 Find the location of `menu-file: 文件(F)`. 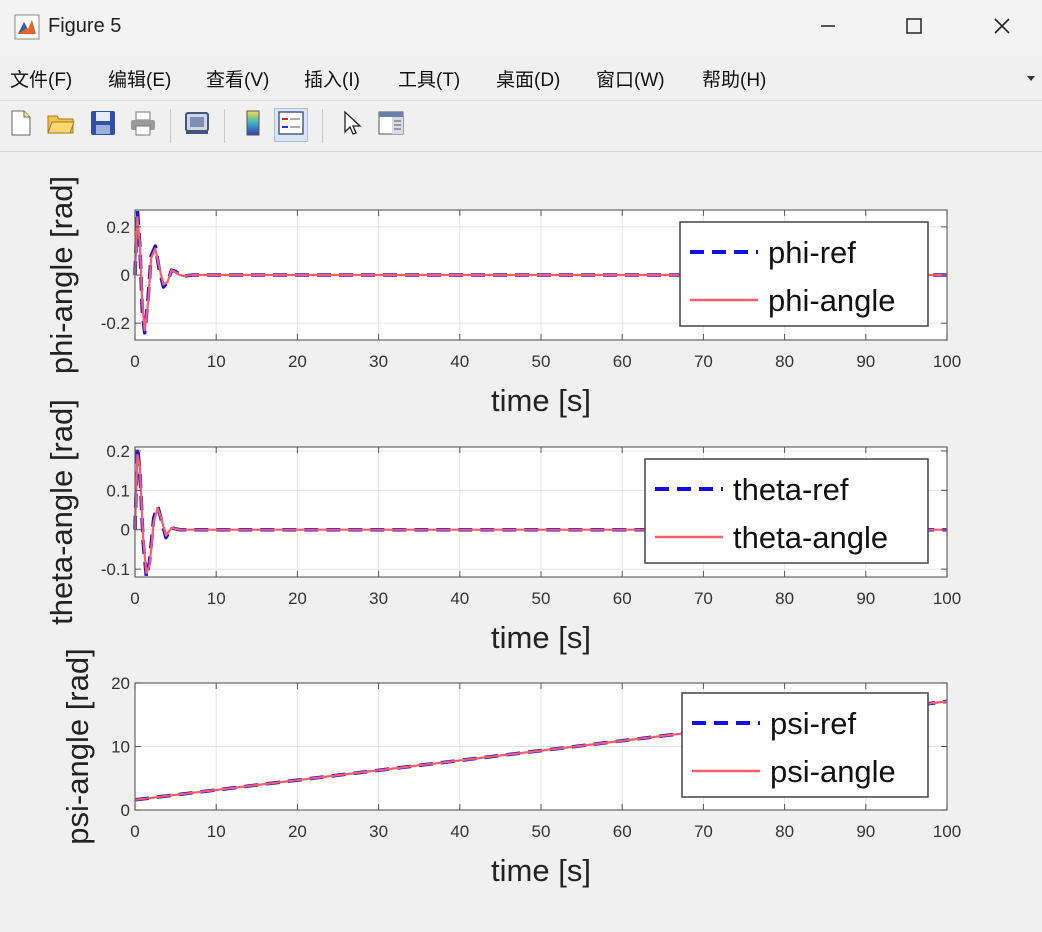

menu-file: 文件(F) is located at coordinates (41, 78).